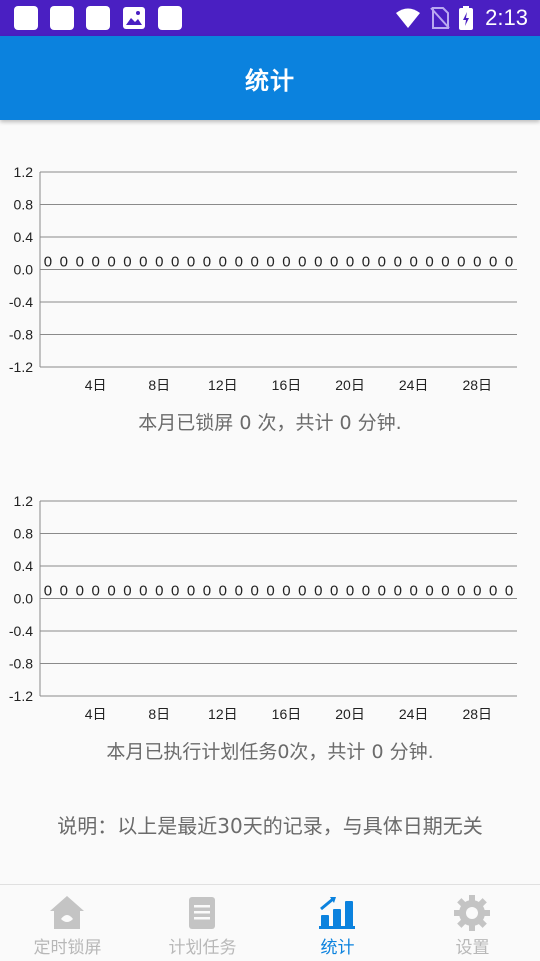 The height and width of the screenshot is (961, 540). I want to click on no-sim-icon, so click(440, 18).